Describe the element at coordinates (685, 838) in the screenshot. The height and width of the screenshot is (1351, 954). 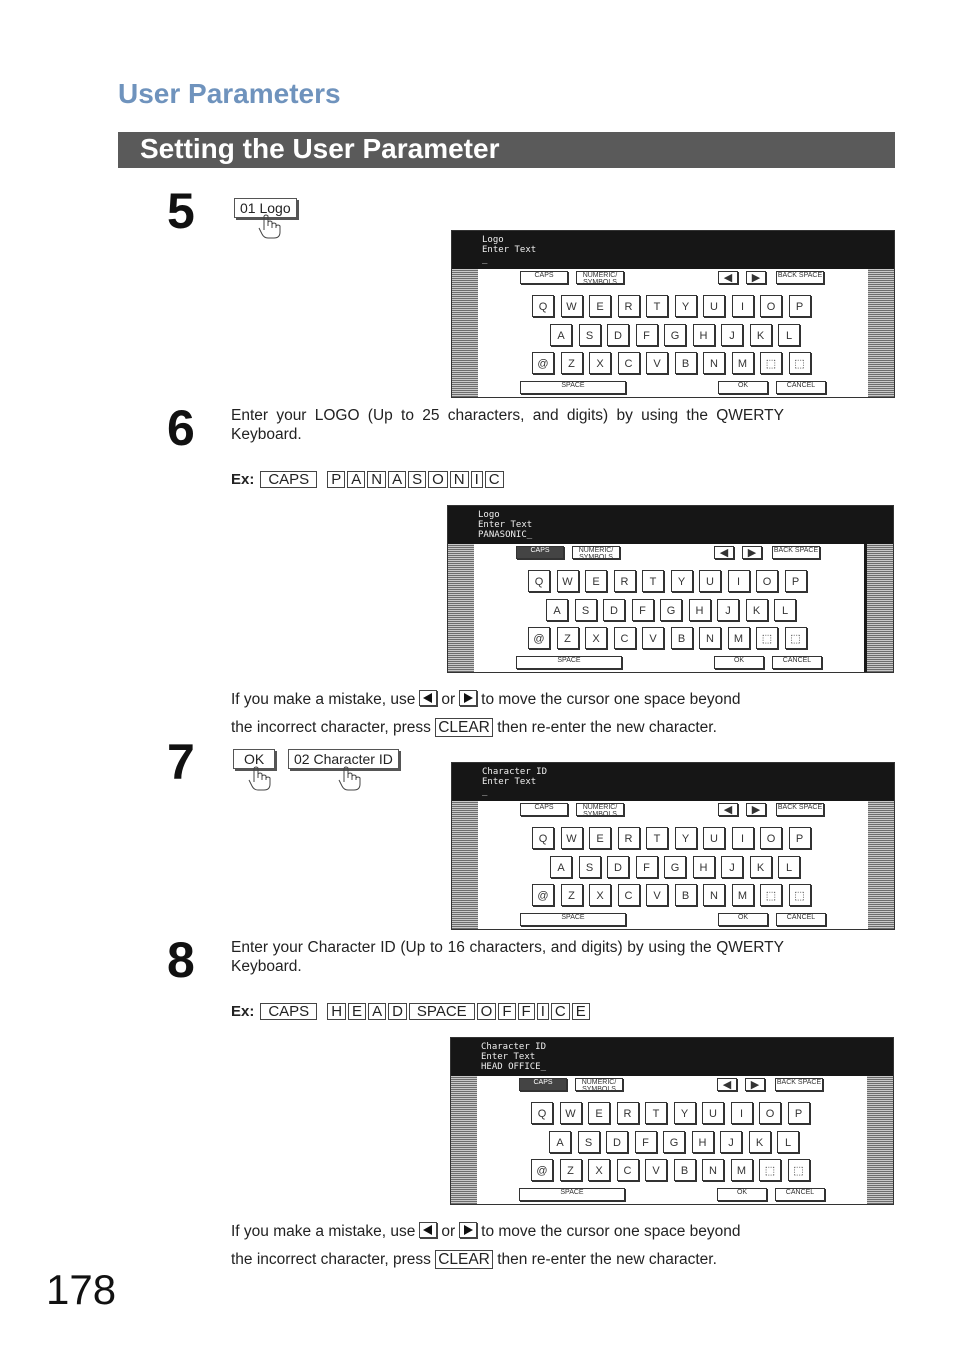
I see `key-y: Y` at that location.